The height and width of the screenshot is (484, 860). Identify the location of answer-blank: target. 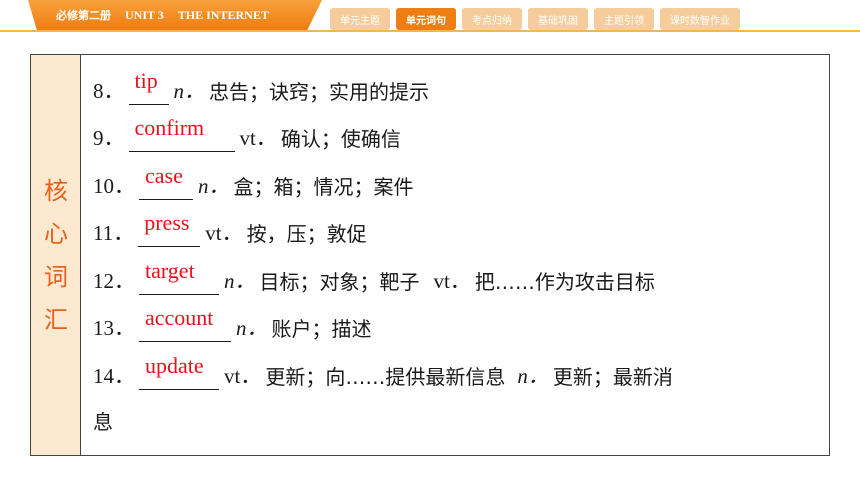
(179, 276).